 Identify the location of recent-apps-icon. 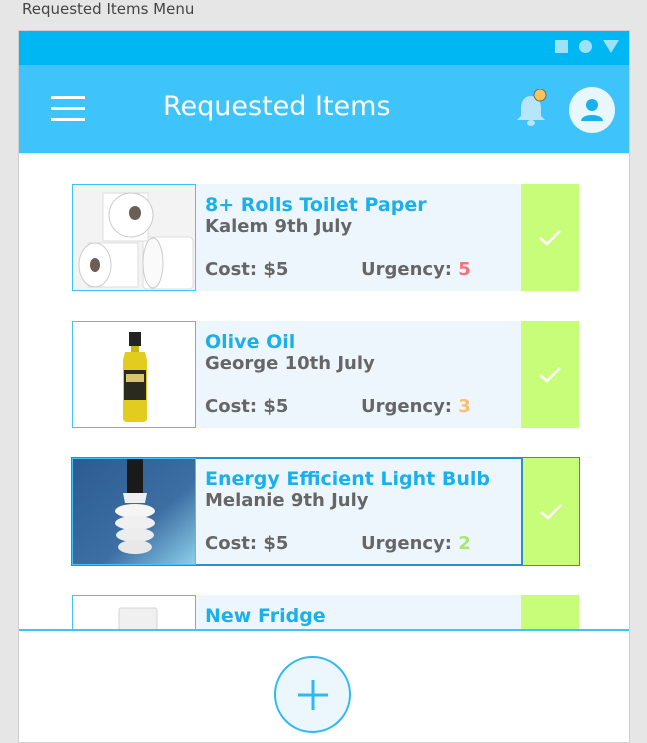
(561, 46).